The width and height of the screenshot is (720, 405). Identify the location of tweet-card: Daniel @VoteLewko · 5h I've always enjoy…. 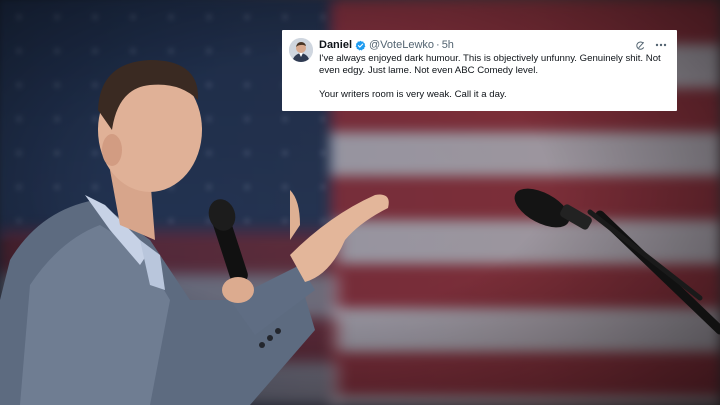
(479, 70).